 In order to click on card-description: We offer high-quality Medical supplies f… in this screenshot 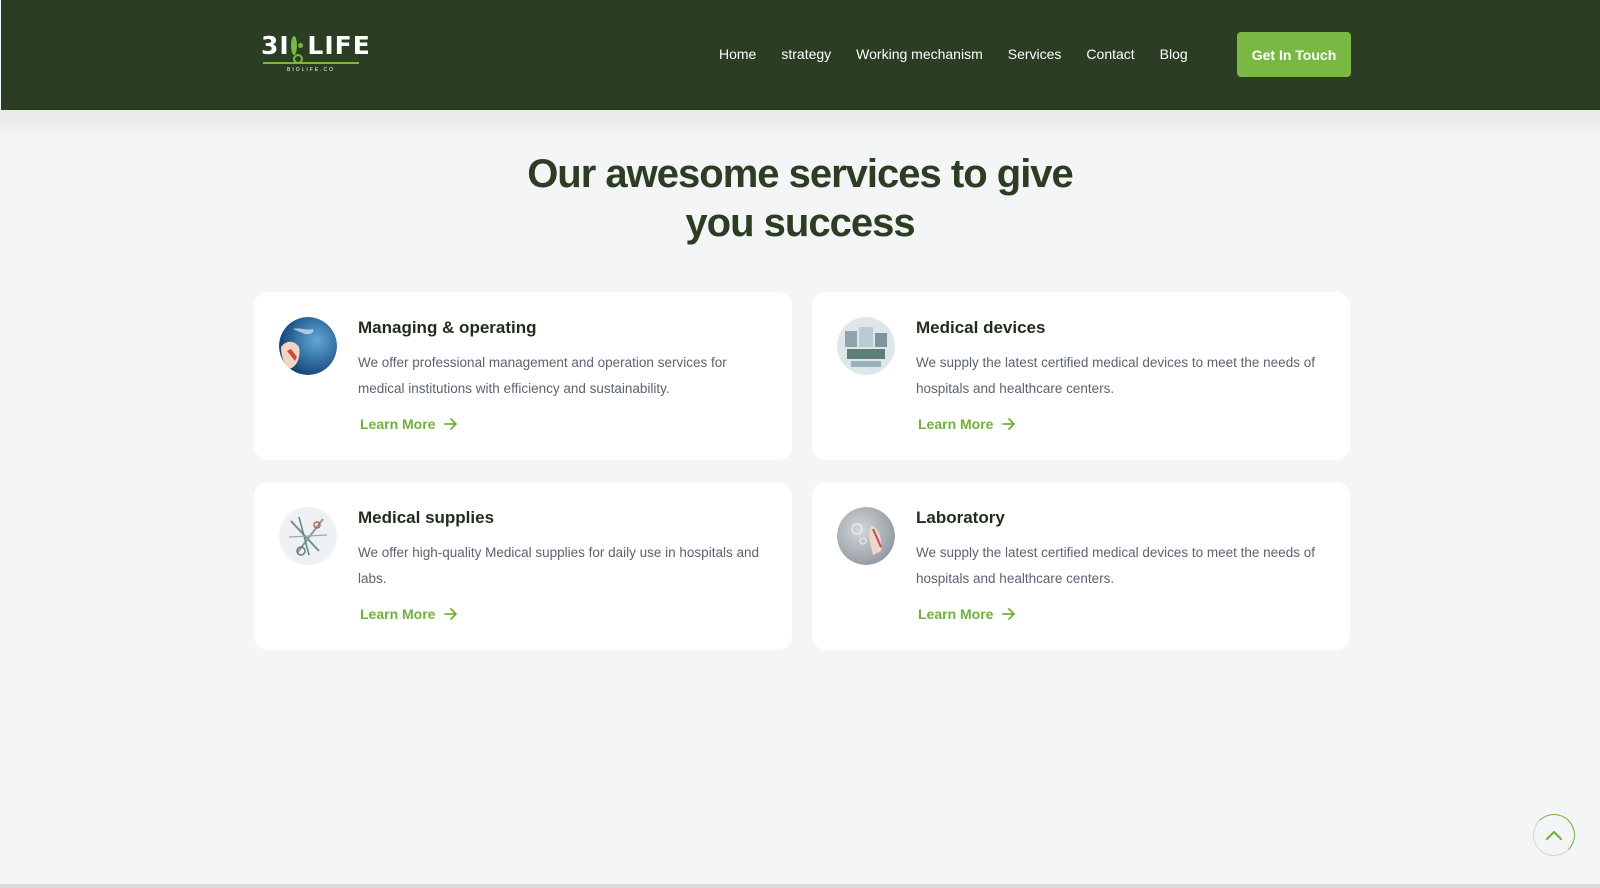, I will do `click(558, 565)`.